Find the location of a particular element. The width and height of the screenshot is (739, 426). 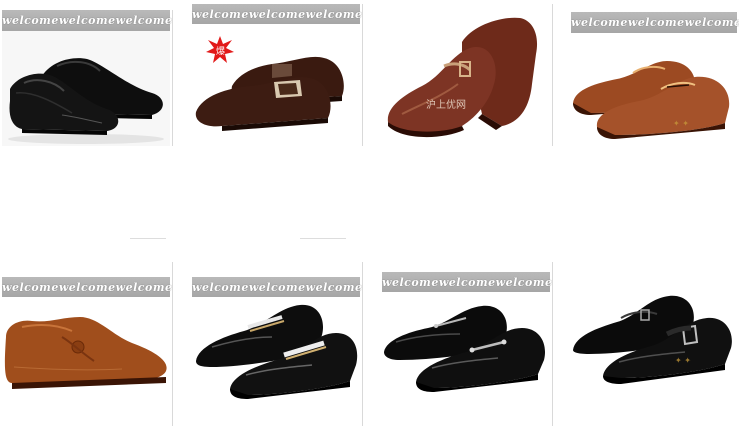

product-card-black-bit-loafer: welcome welcome welcome is located at coordinates (467, 344).